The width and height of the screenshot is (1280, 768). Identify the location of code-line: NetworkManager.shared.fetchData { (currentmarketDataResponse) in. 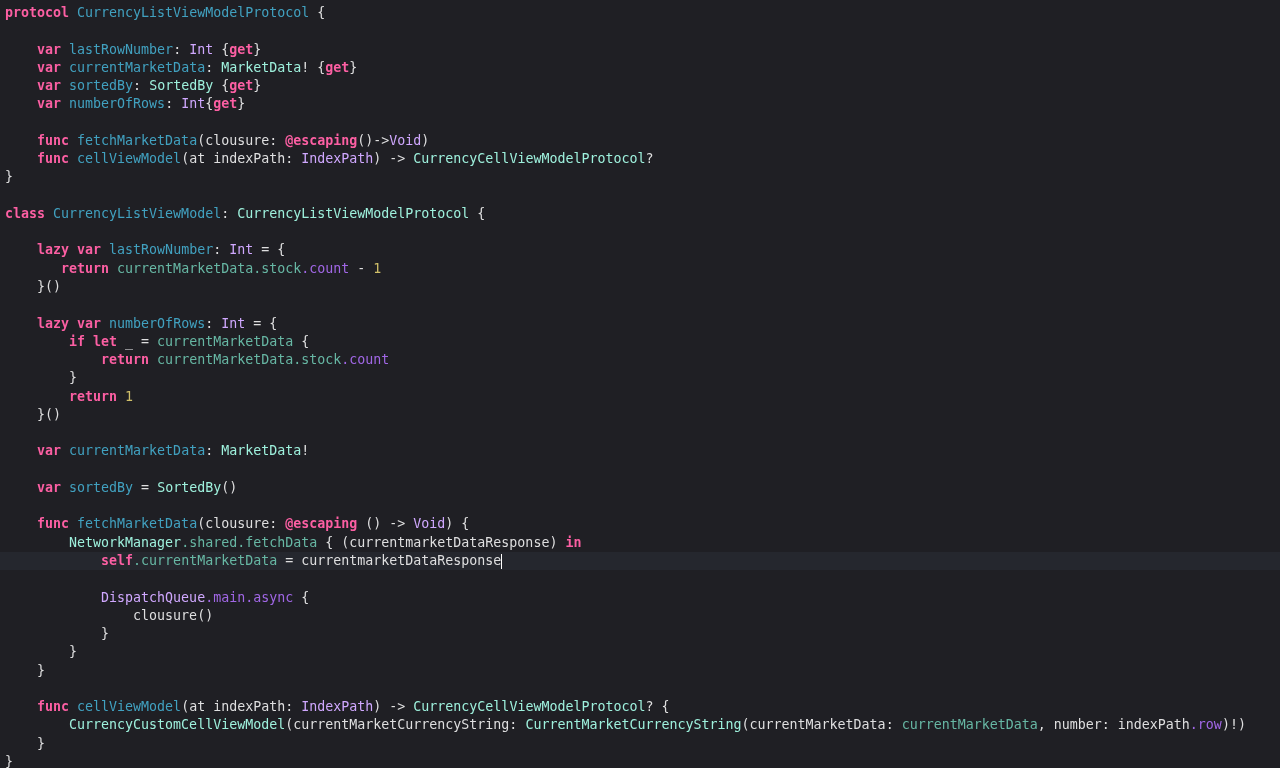
(325, 542).